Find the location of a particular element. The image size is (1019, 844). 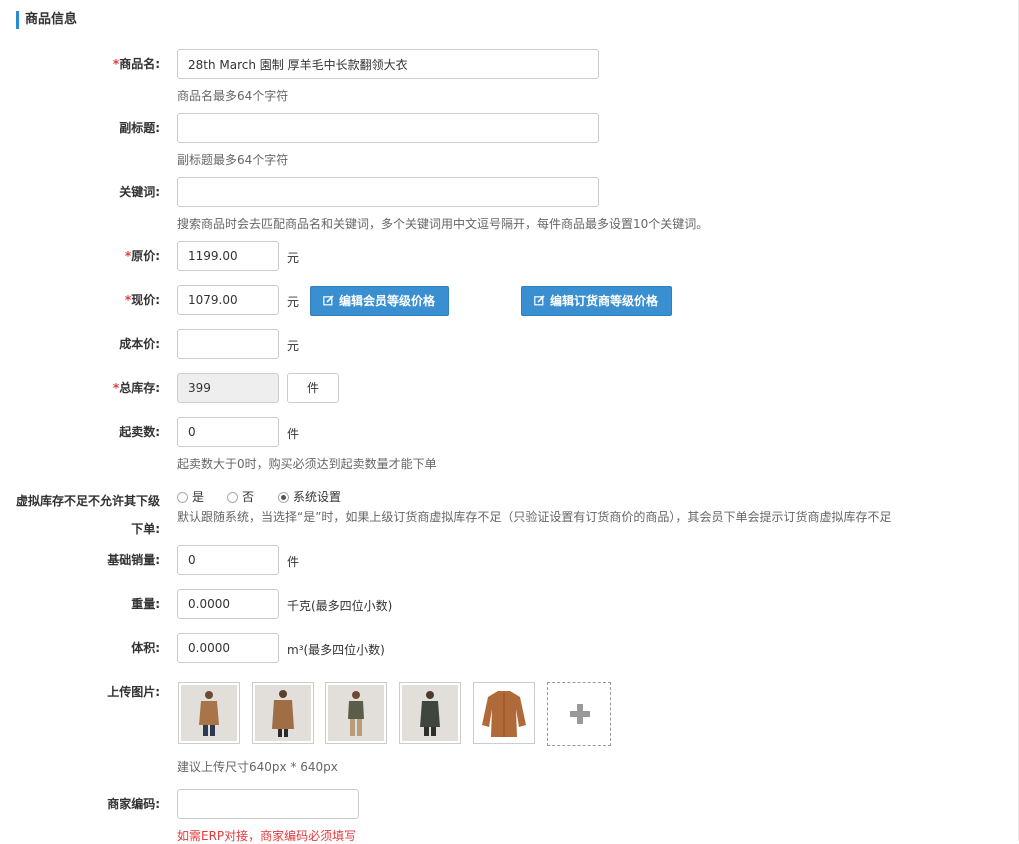

images-hint: 建议上传尺寸640px * 640px is located at coordinates (257, 767).